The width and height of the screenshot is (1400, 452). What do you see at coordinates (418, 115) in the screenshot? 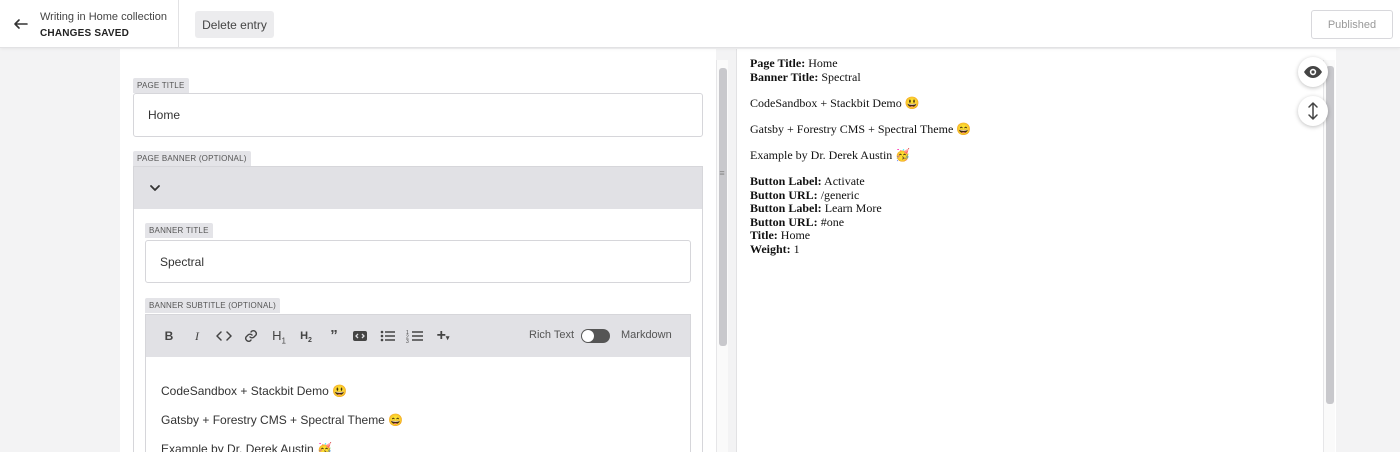
I see `page-title-input` at bounding box center [418, 115].